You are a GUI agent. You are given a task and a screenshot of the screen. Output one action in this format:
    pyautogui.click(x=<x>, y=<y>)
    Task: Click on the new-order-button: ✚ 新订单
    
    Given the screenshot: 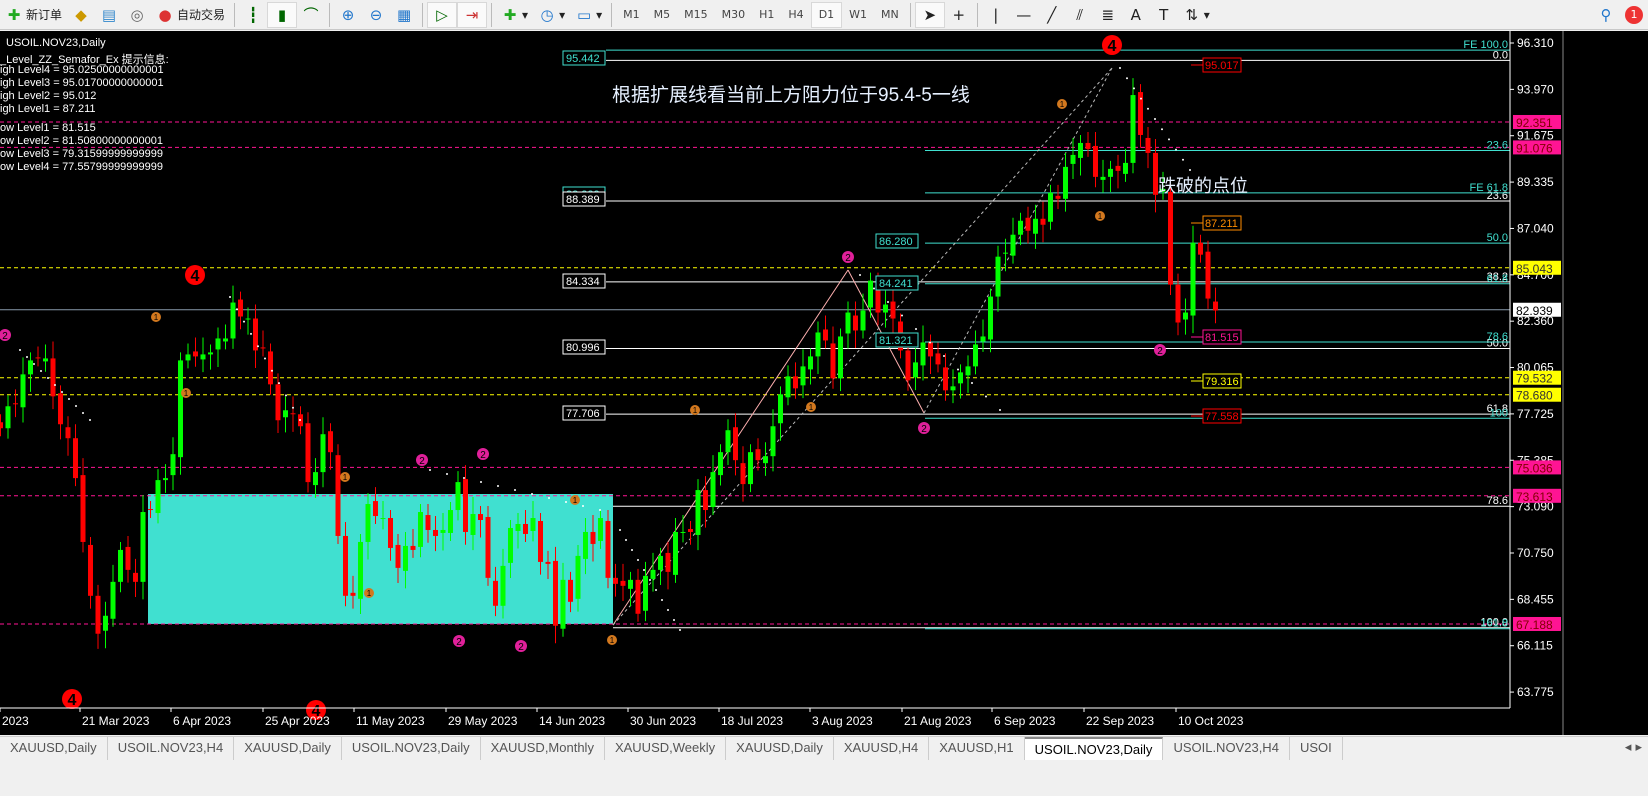 What is the action you would take?
    pyautogui.click(x=33, y=15)
    